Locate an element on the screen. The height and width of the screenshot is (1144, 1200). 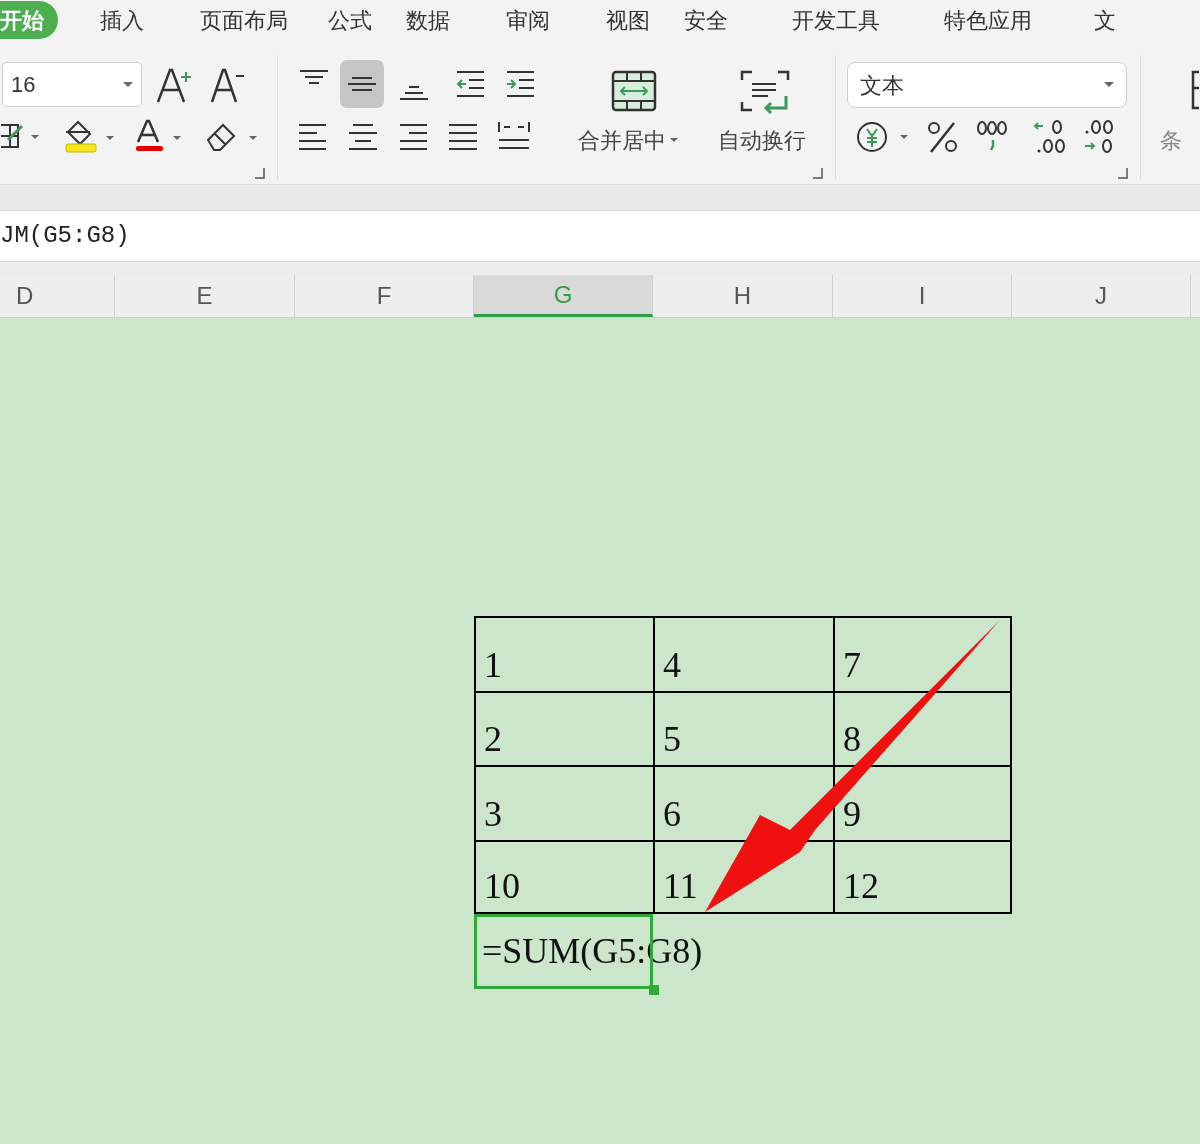
ribbon-tab: 插入 is located at coordinates (122, 20).